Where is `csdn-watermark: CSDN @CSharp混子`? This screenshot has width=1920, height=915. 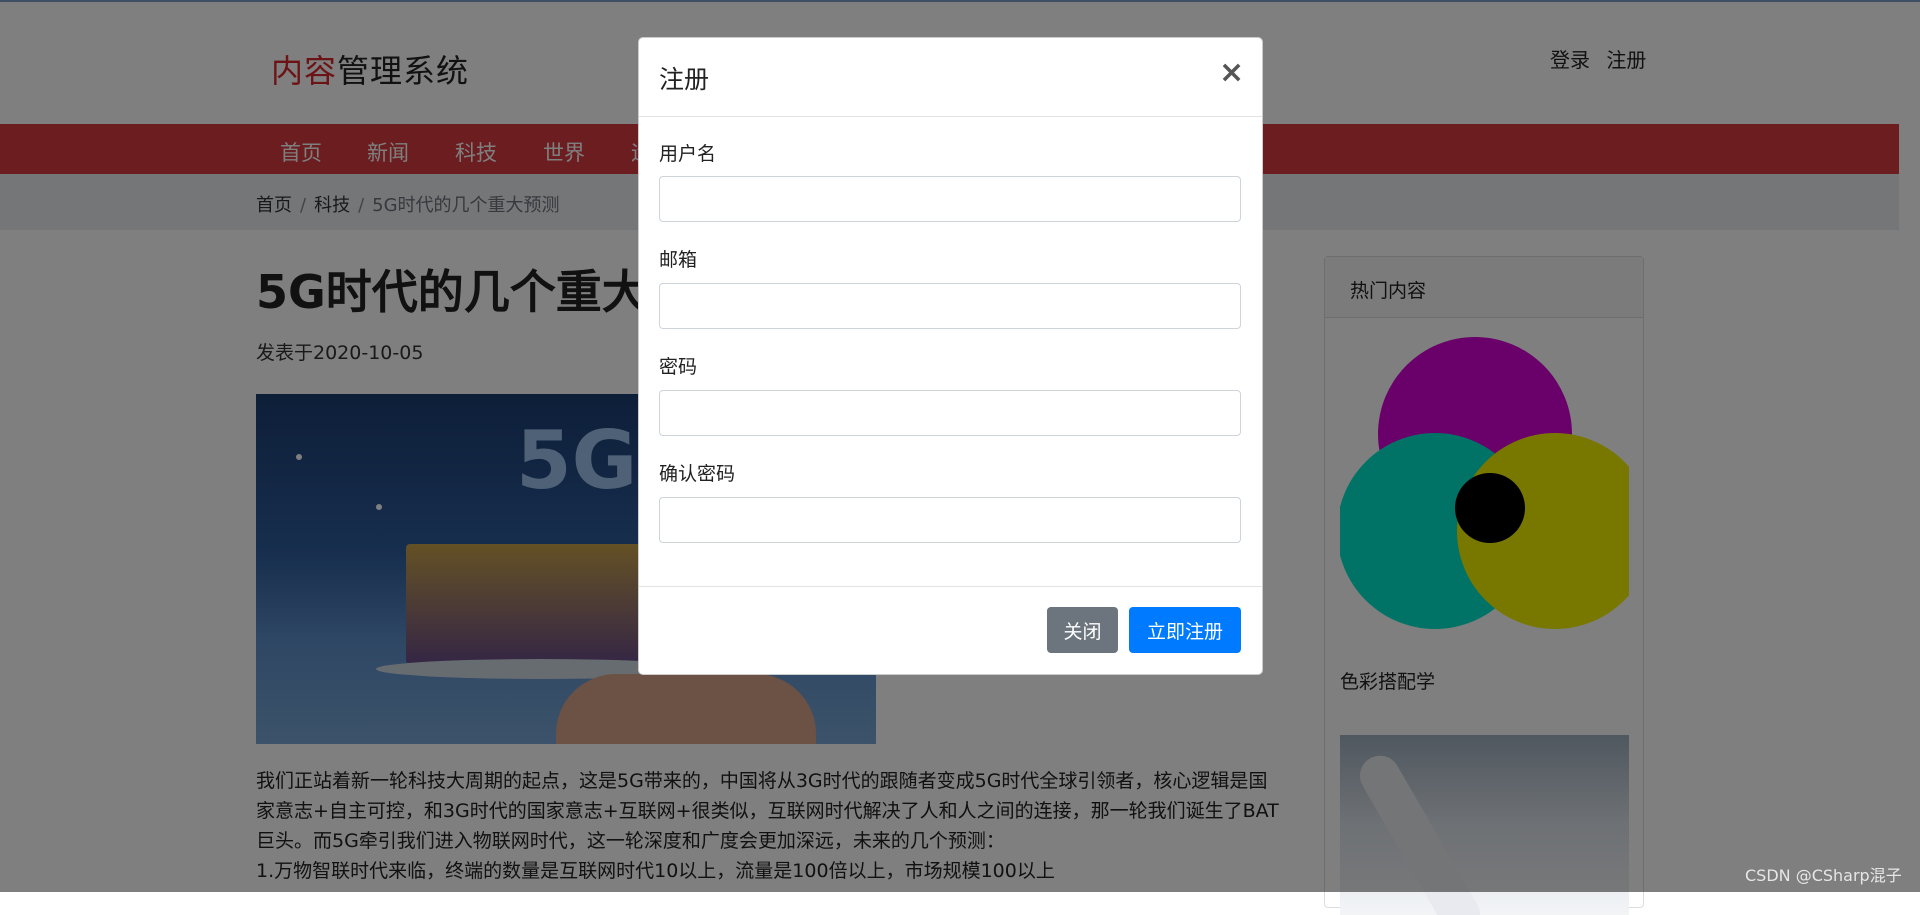 csdn-watermark: CSDN @CSharp混子 is located at coordinates (1823, 875).